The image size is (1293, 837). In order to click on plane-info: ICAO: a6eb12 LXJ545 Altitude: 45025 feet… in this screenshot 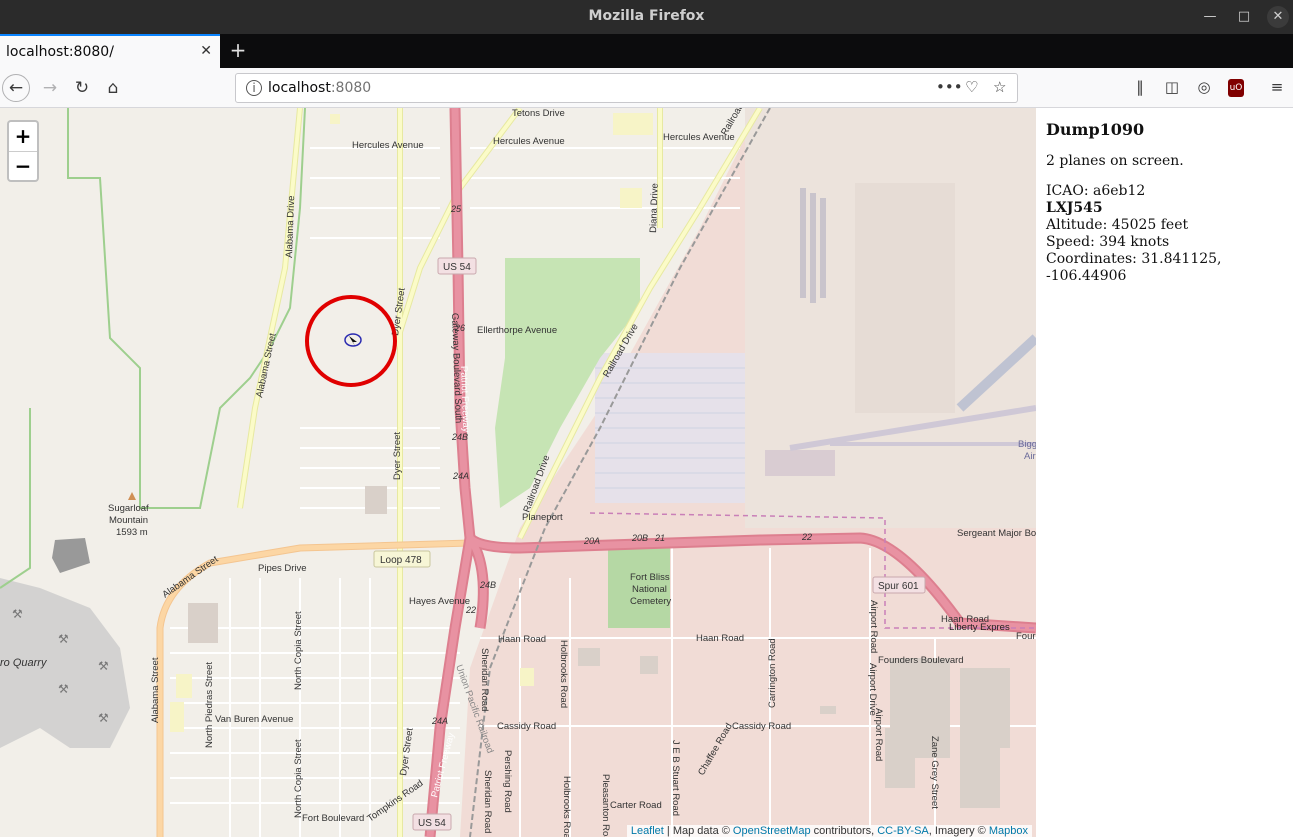, I will do `click(1169, 234)`.